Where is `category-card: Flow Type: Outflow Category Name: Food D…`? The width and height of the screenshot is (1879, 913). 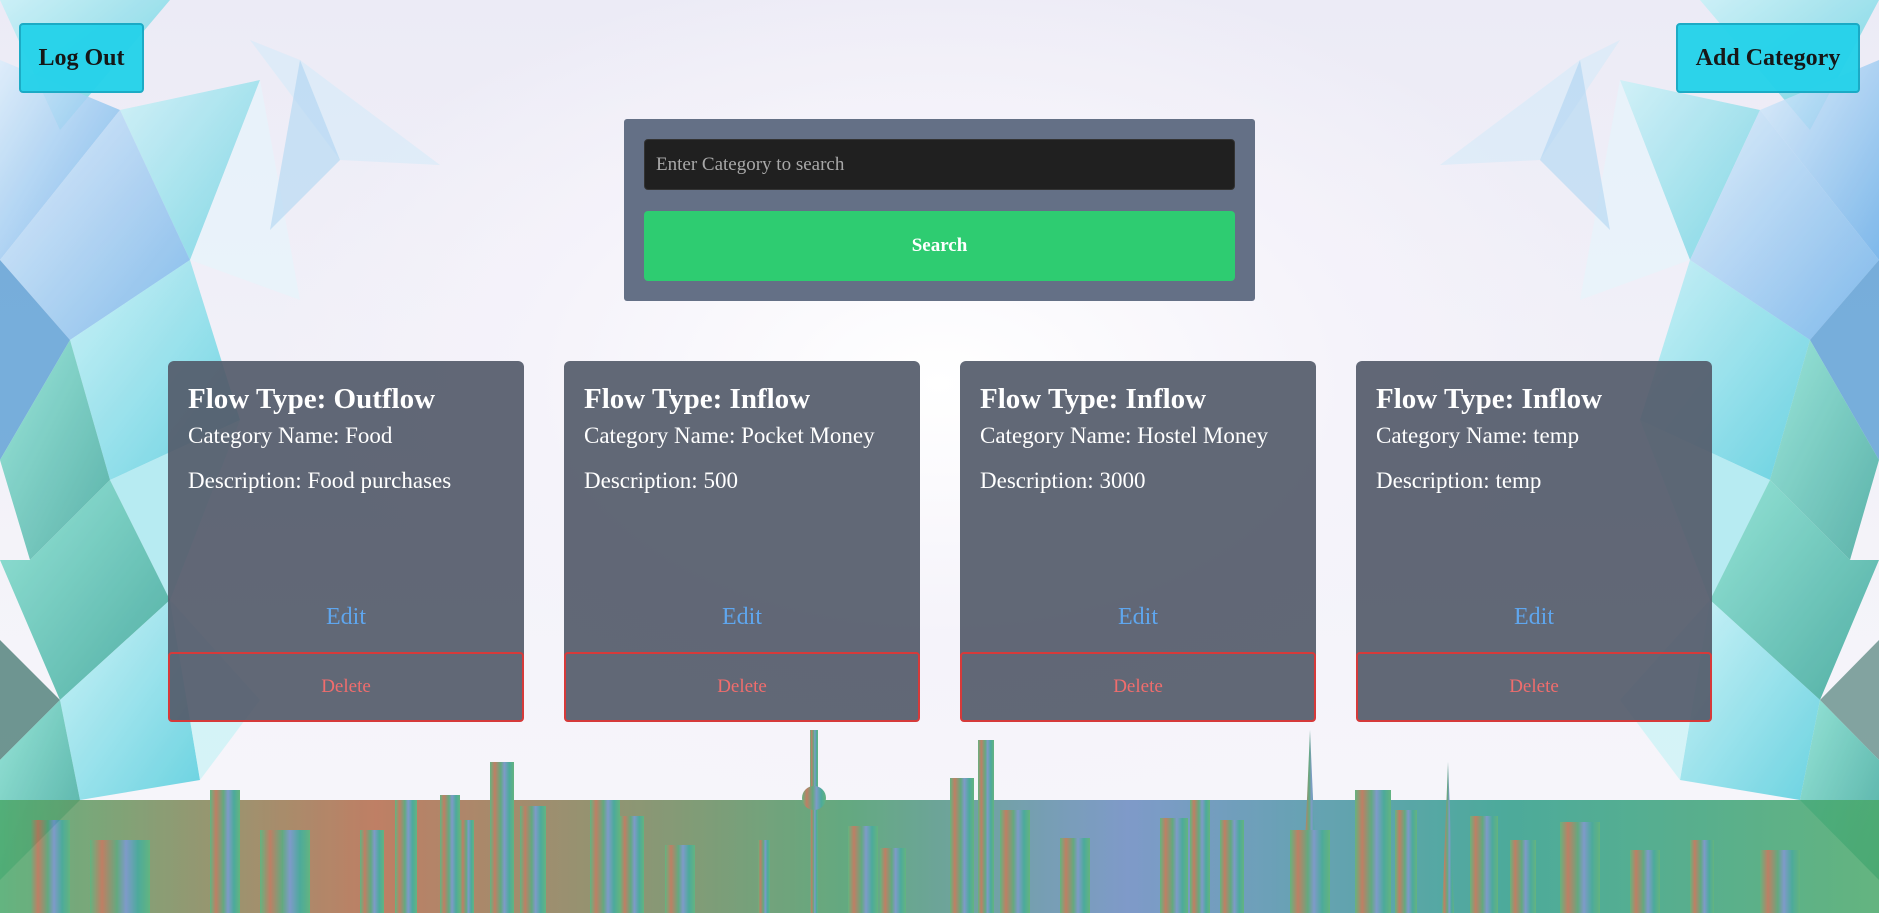 category-card: Flow Type: Outflow Category Name: Food D… is located at coordinates (346, 541).